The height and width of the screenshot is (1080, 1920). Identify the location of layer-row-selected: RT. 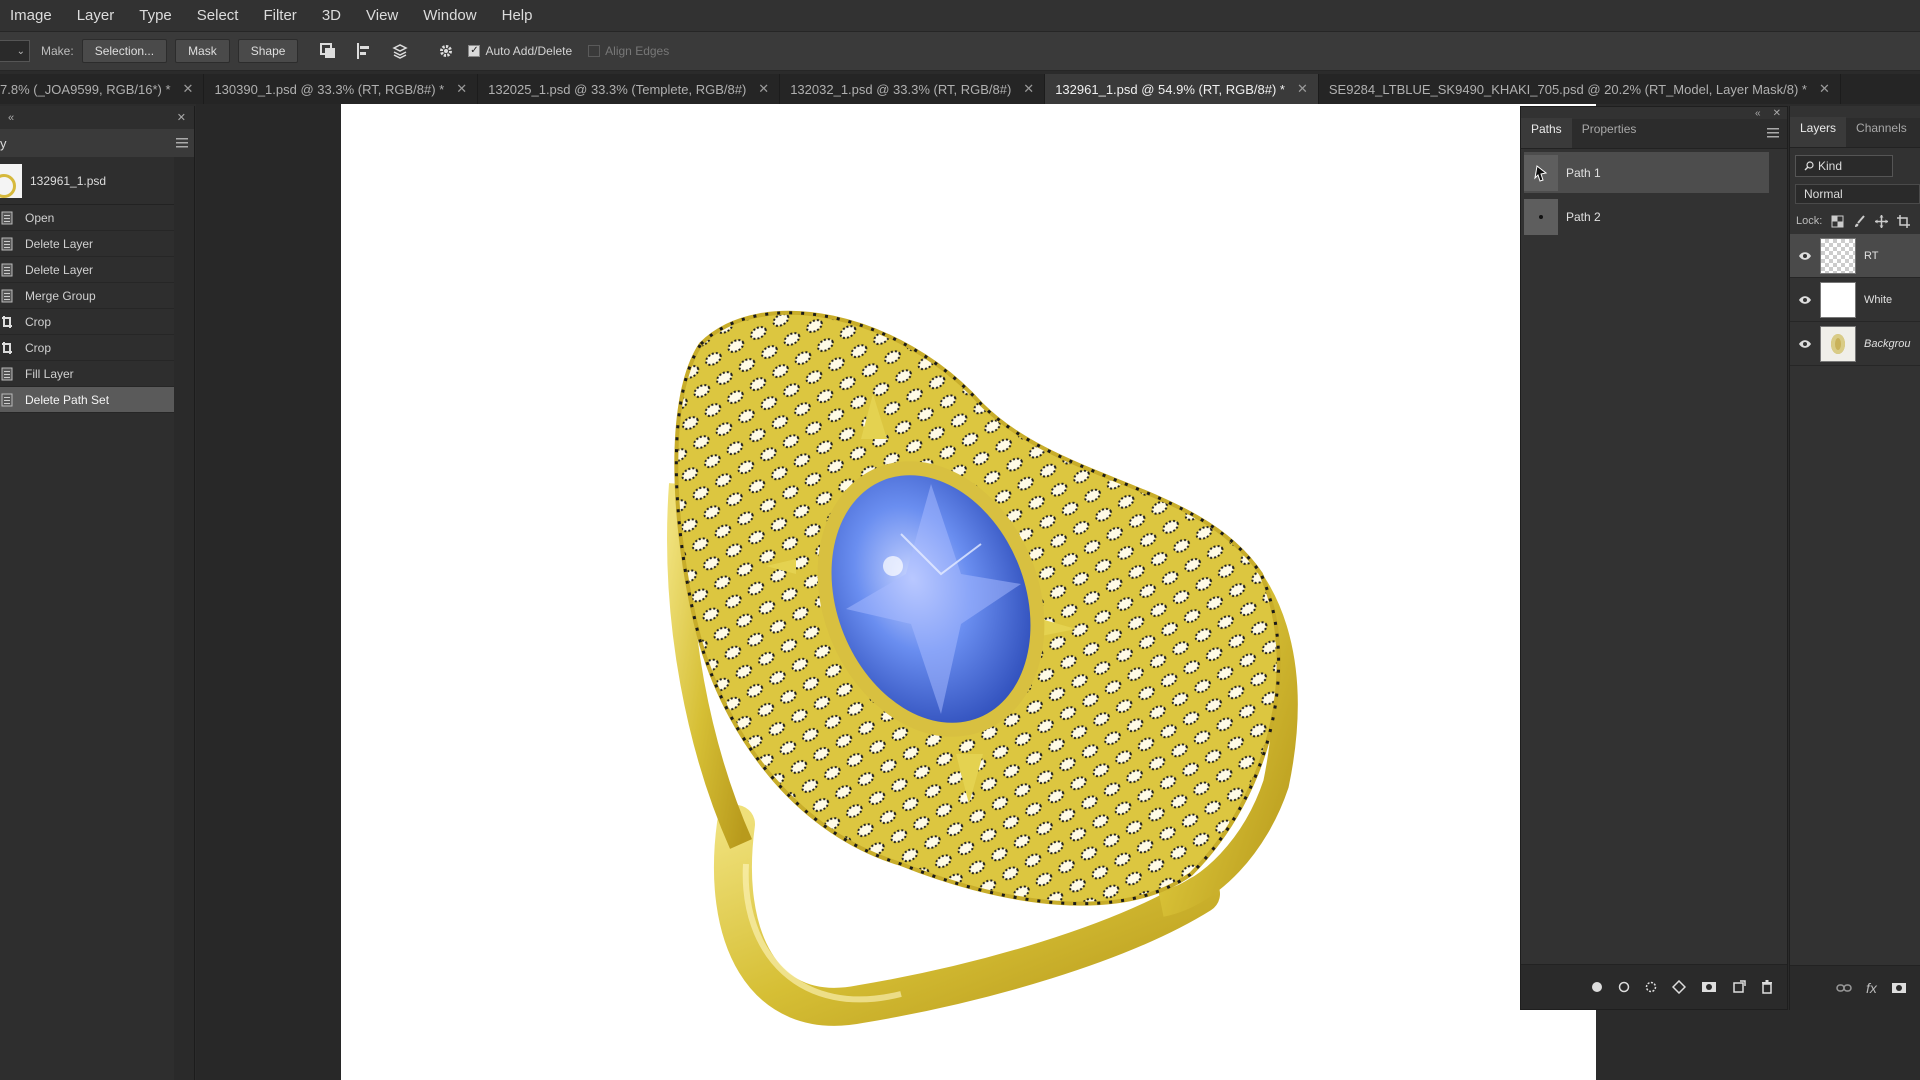
(1855, 256).